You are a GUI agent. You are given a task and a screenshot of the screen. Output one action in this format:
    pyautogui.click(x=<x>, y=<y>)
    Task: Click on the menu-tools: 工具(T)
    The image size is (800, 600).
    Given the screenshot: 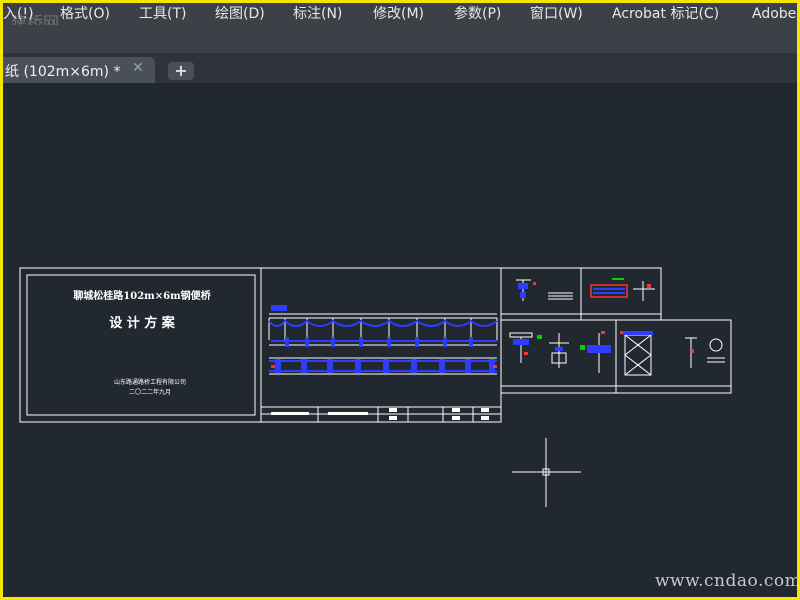 What is the action you would take?
    pyautogui.click(x=162, y=14)
    